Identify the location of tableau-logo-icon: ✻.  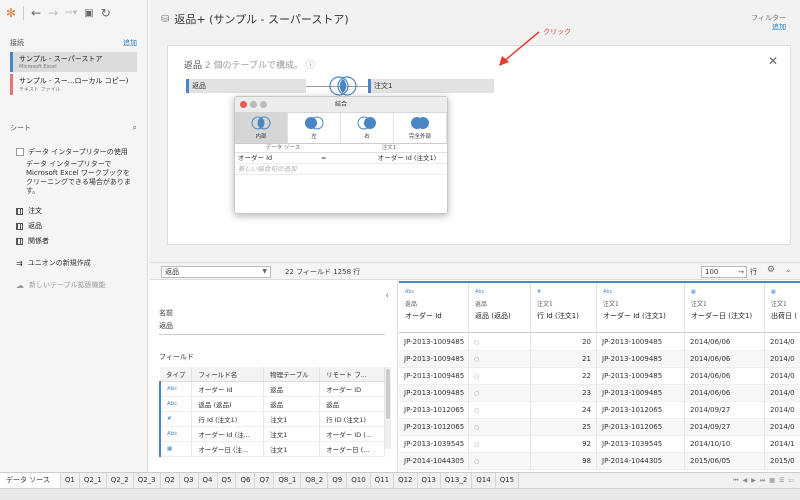
(11, 13).